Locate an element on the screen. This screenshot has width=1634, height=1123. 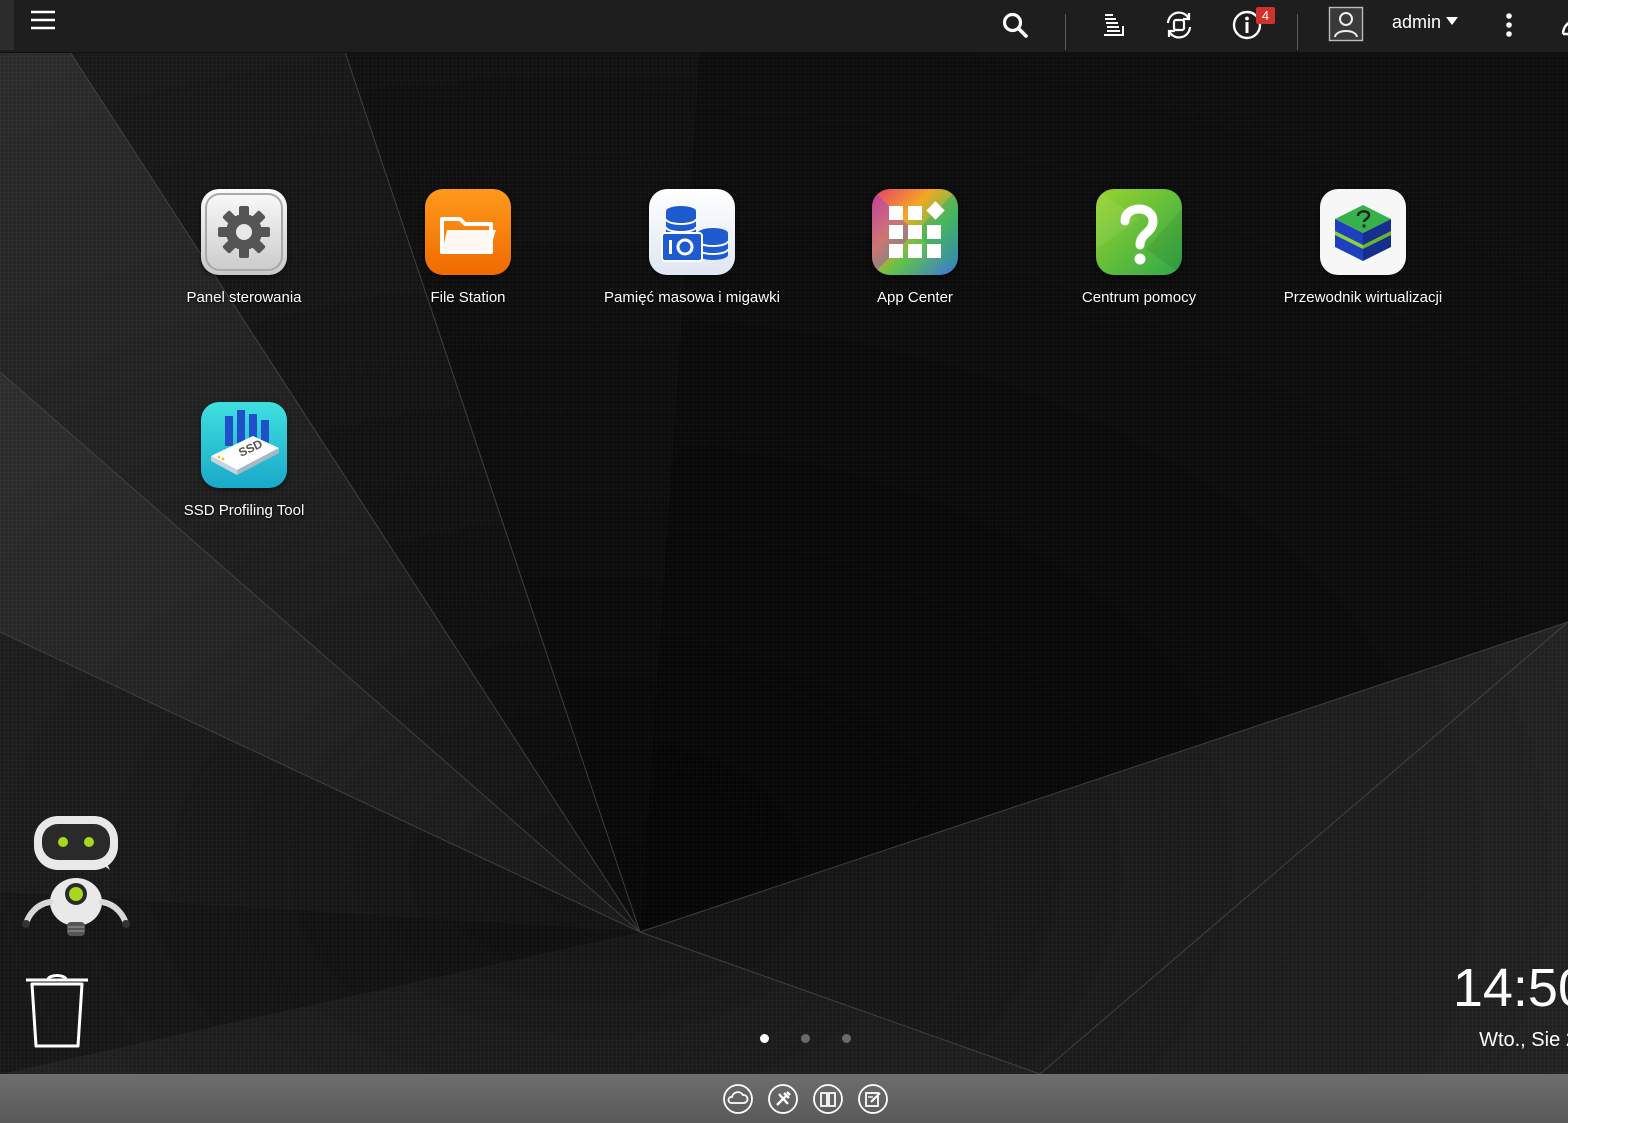
assistant-robot-icon is located at coordinates (75, 877).